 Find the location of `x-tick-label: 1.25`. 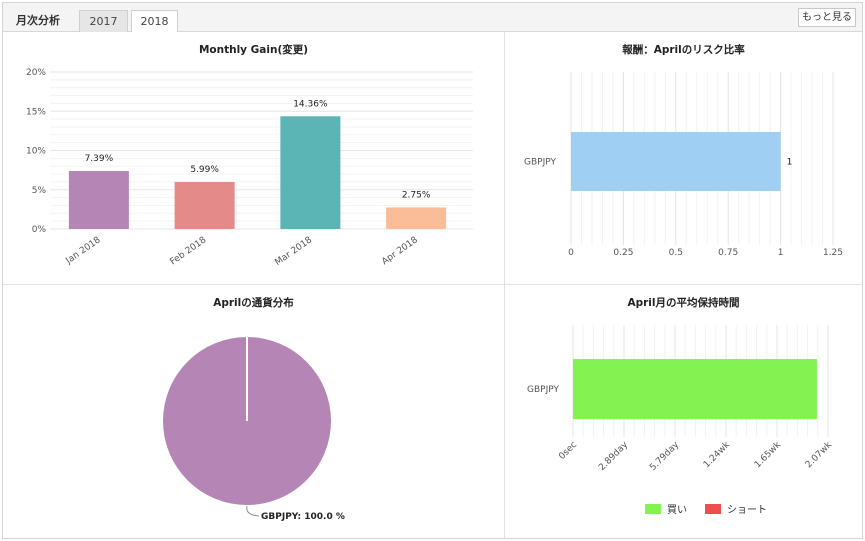

x-tick-label: 1.25 is located at coordinates (833, 253).